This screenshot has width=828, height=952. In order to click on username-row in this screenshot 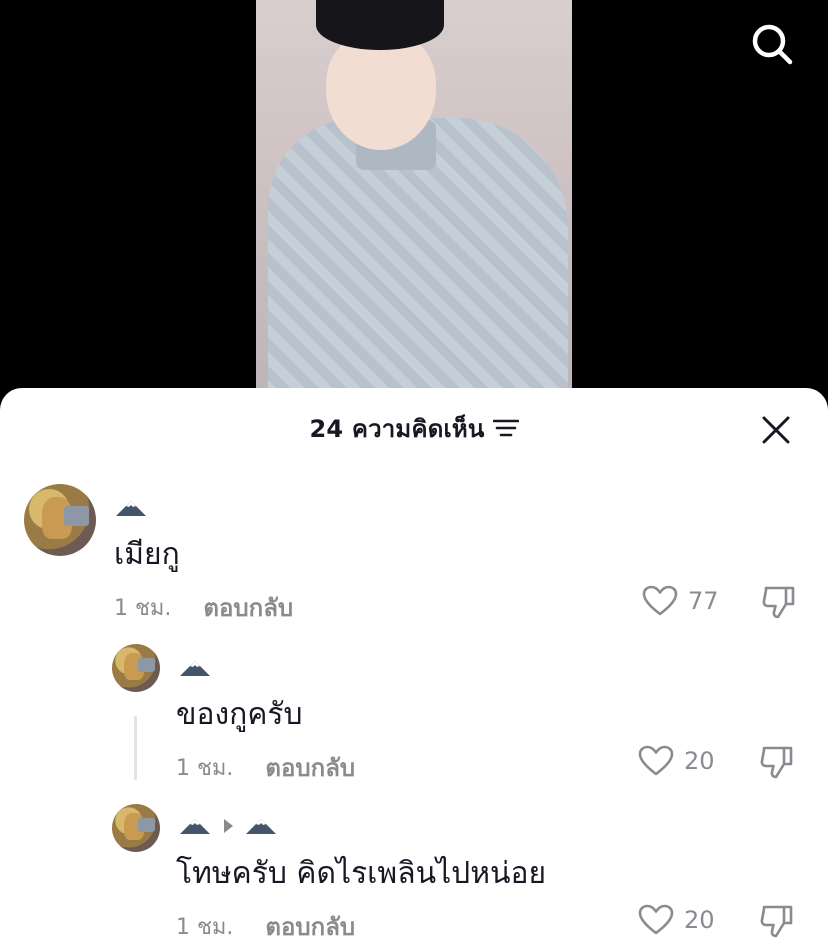, I will do `click(228, 826)`.